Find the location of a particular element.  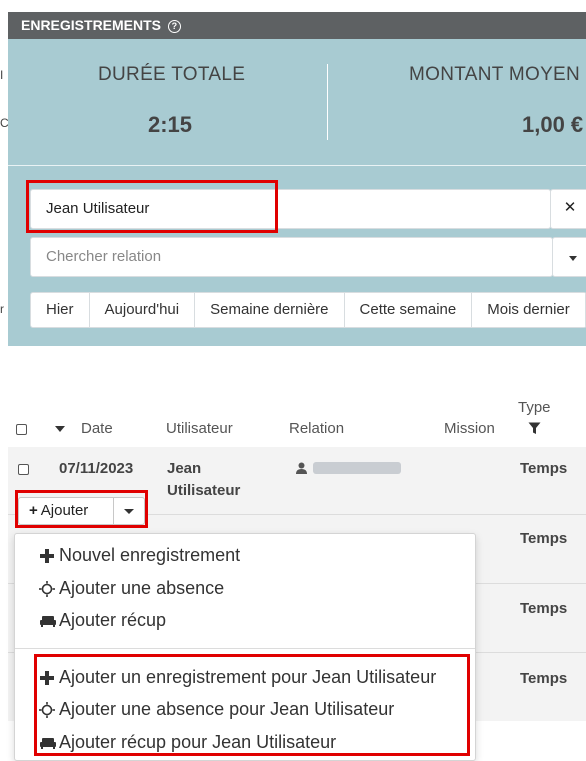

relation-name-blurred is located at coordinates (357, 468).